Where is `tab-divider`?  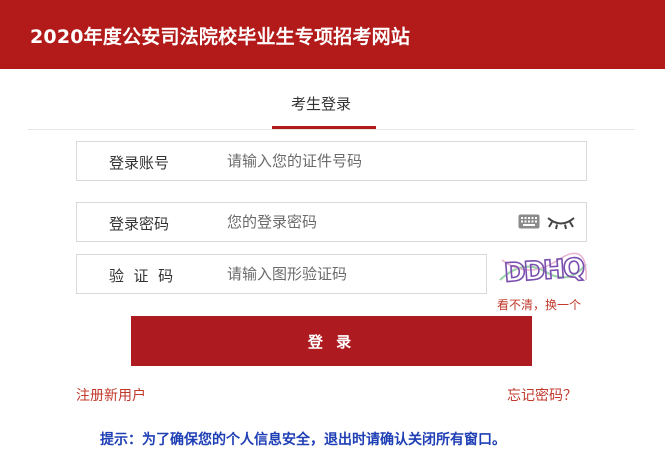 tab-divider is located at coordinates (331, 129).